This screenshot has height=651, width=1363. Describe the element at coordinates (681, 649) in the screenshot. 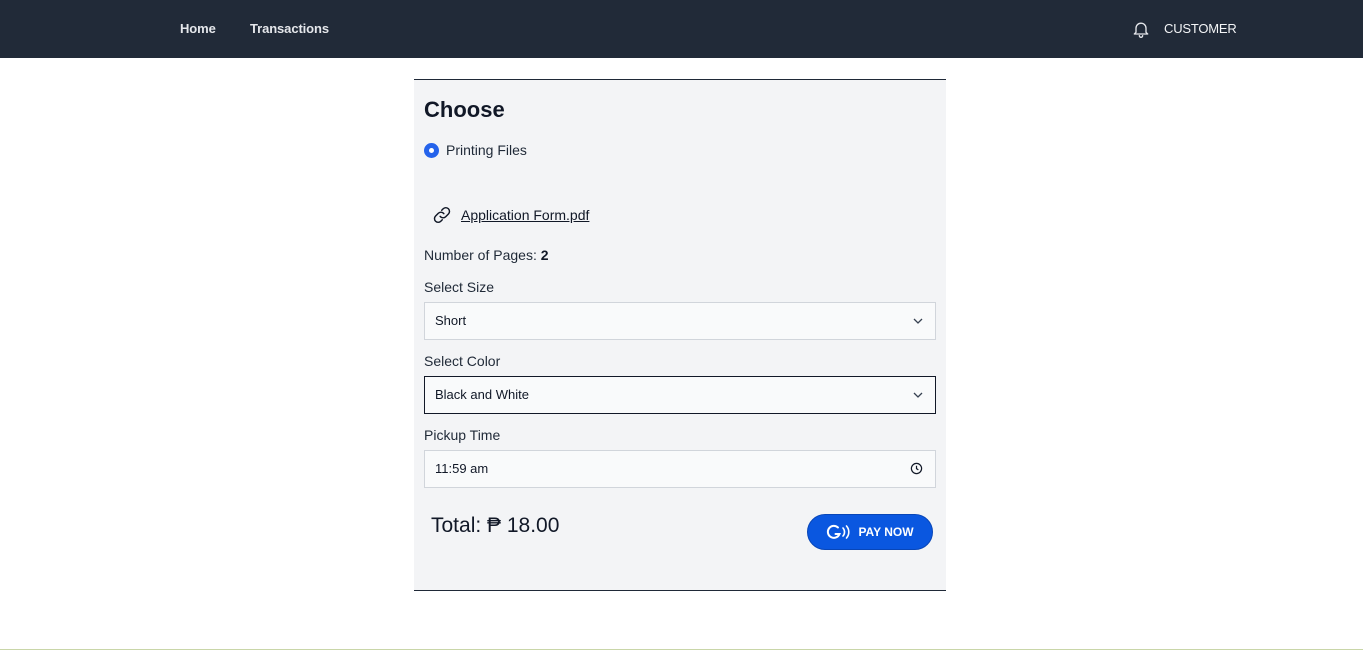

I see `footer-divider` at that location.